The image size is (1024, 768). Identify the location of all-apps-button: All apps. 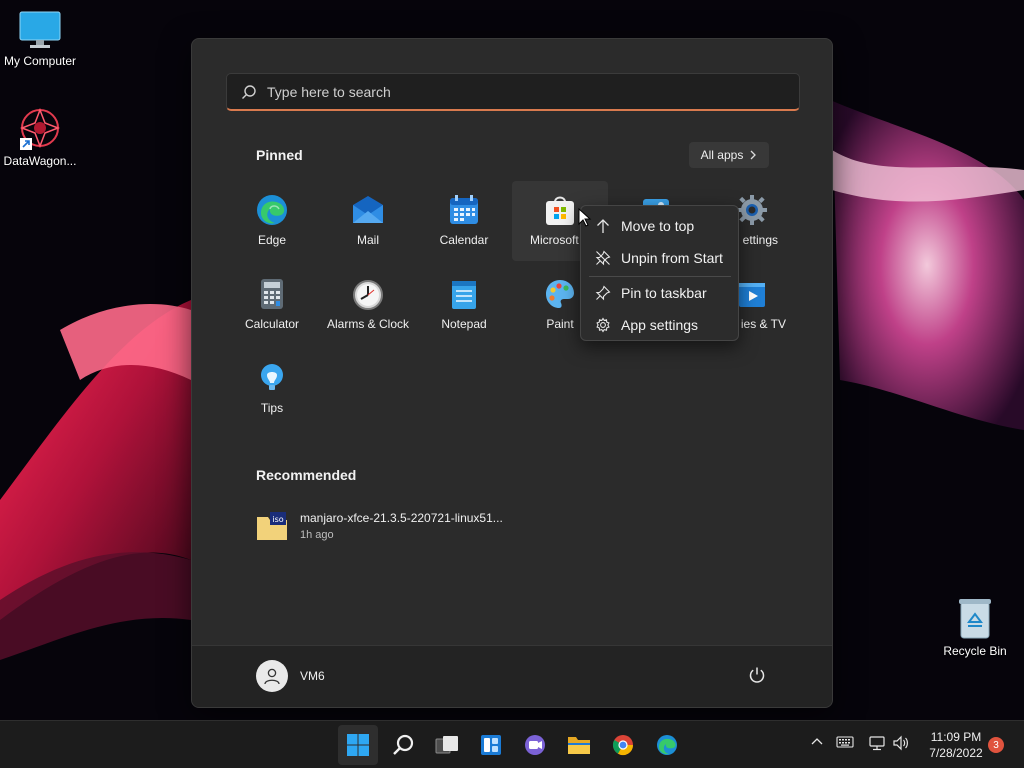
(729, 155).